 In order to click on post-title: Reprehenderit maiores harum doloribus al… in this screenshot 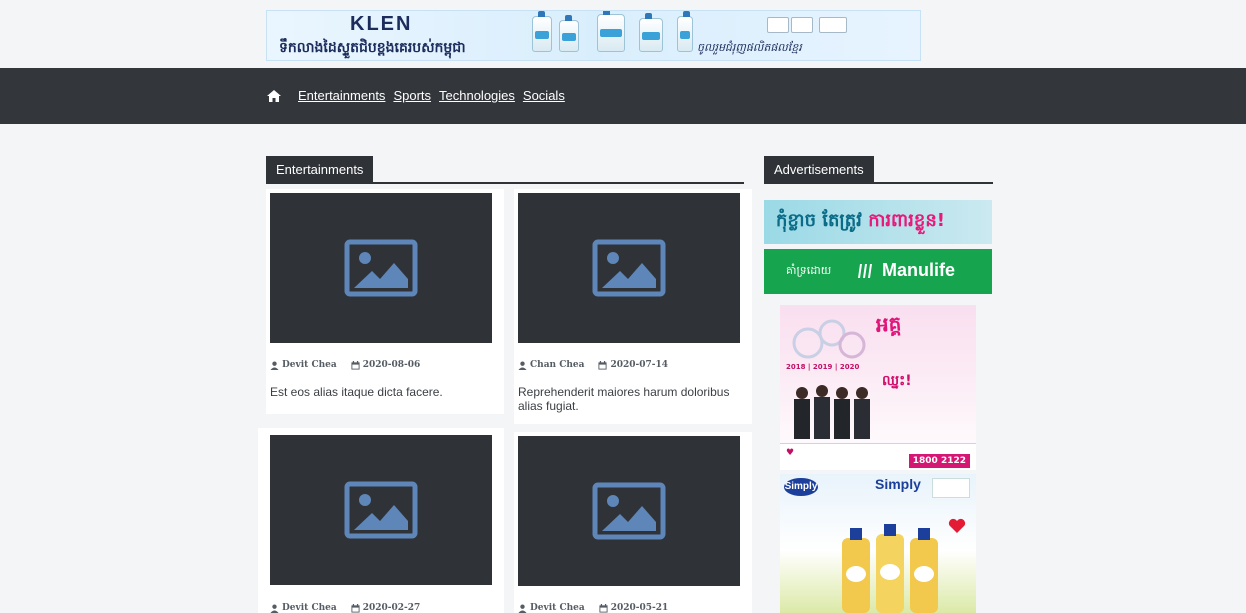, I will do `click(628, 399)`.